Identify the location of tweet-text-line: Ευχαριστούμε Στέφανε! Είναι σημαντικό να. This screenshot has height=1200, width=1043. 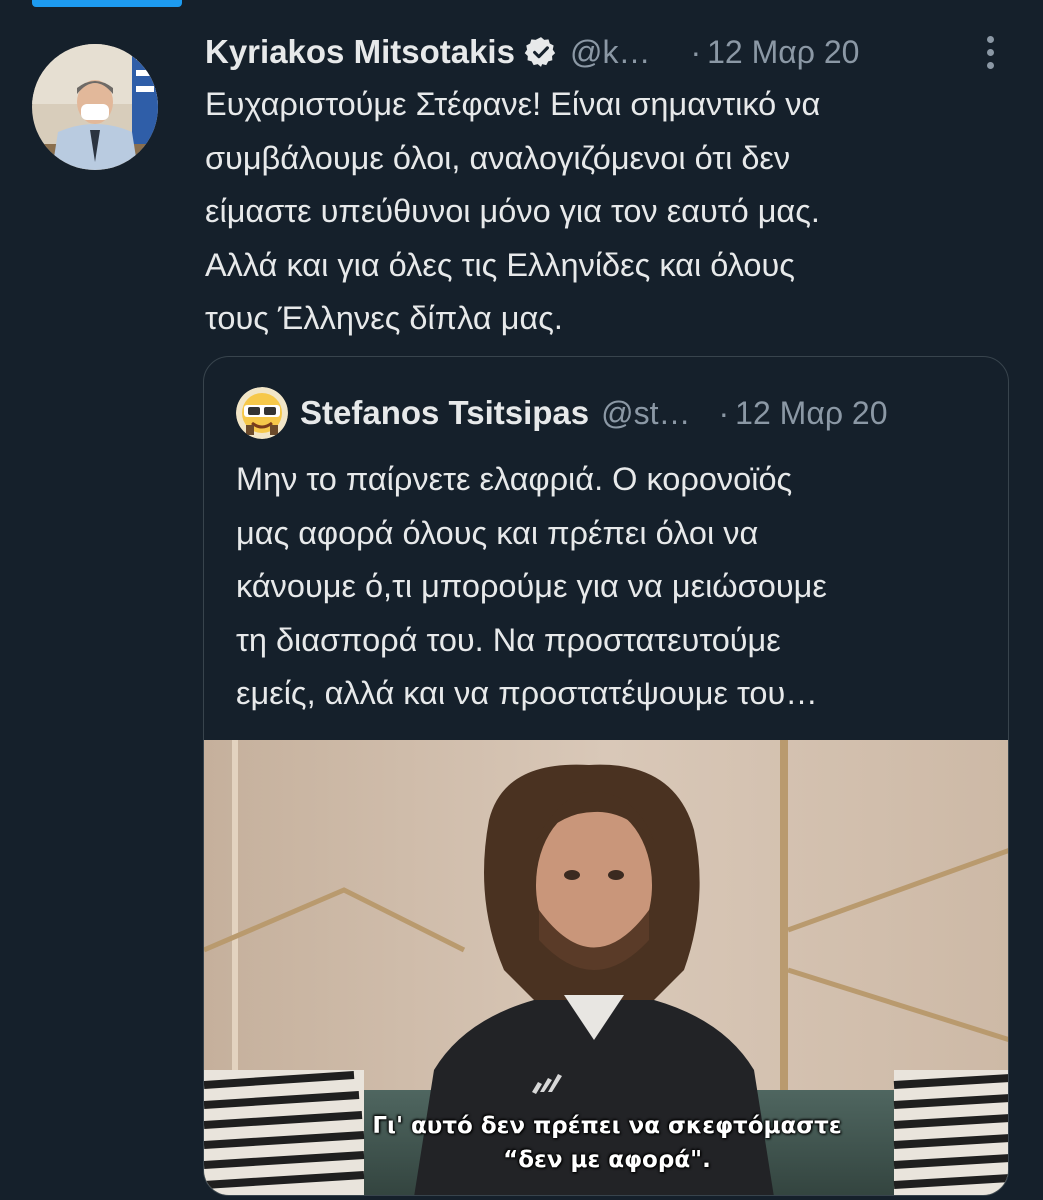
(513, 104).